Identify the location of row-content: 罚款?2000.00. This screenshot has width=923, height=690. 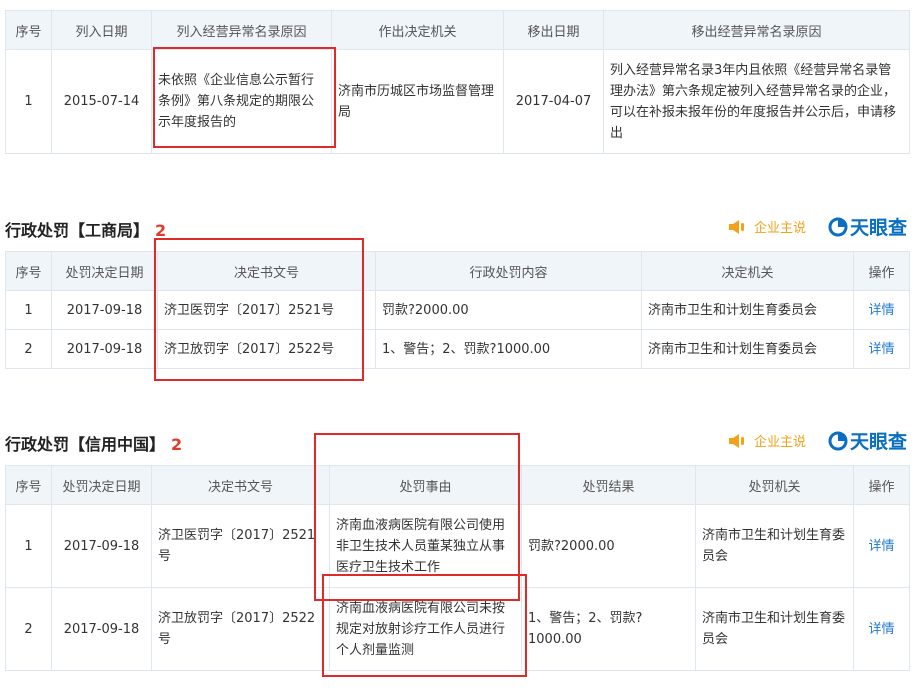
(508, 310).